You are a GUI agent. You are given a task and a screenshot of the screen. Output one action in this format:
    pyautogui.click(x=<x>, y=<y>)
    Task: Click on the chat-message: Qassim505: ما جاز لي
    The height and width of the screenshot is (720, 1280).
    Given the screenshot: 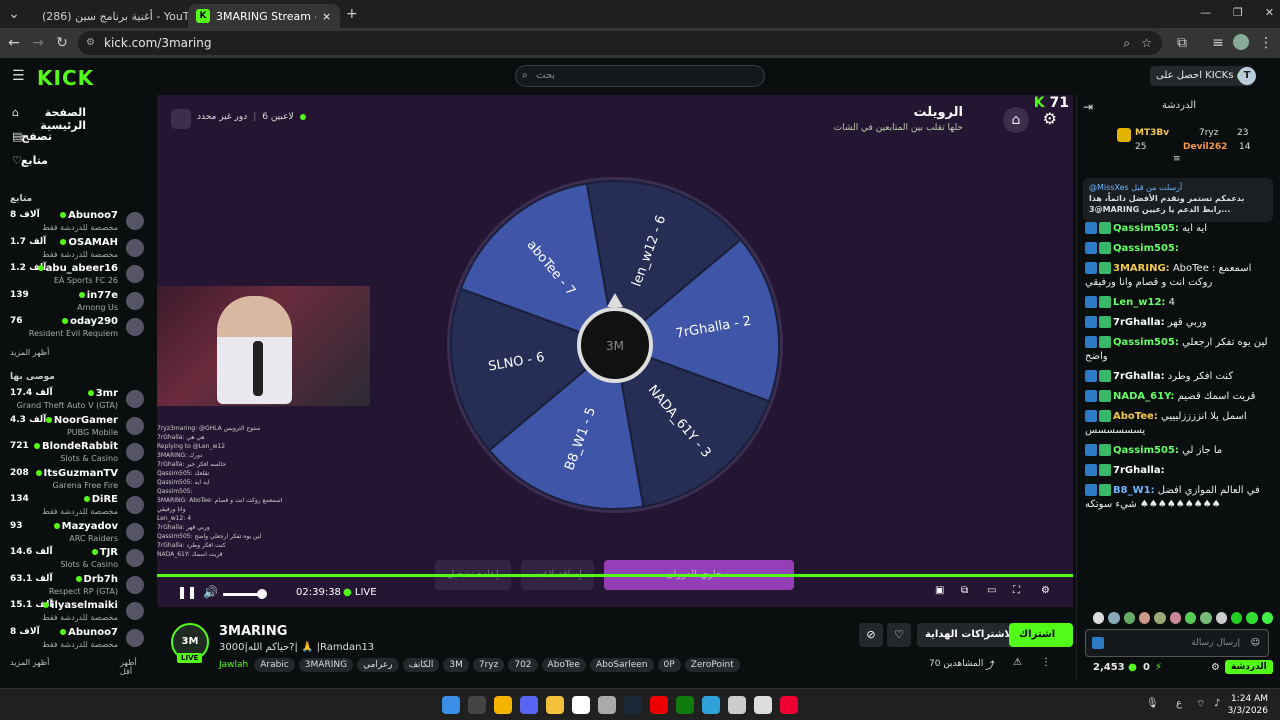 What is the action you would take?
    pyautogui.click(x=1181, y=451)
    